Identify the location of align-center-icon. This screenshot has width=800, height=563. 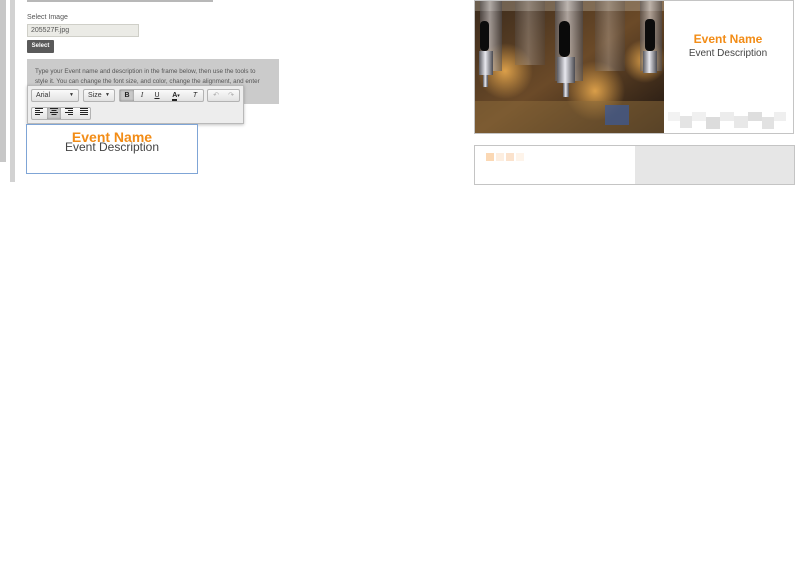
(54, 111).